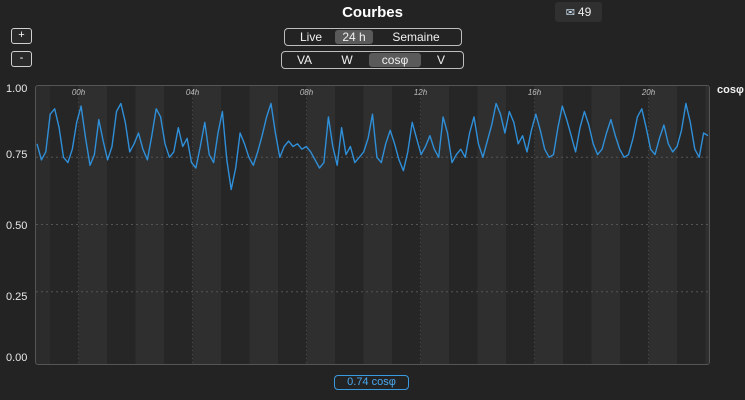 Image resolution: width=745 pixels, height=400 pixels. What do you see at coordinates (347, 60) in the screenshot?
I see `measure-option-w: W` at bounding box center [347, 60].